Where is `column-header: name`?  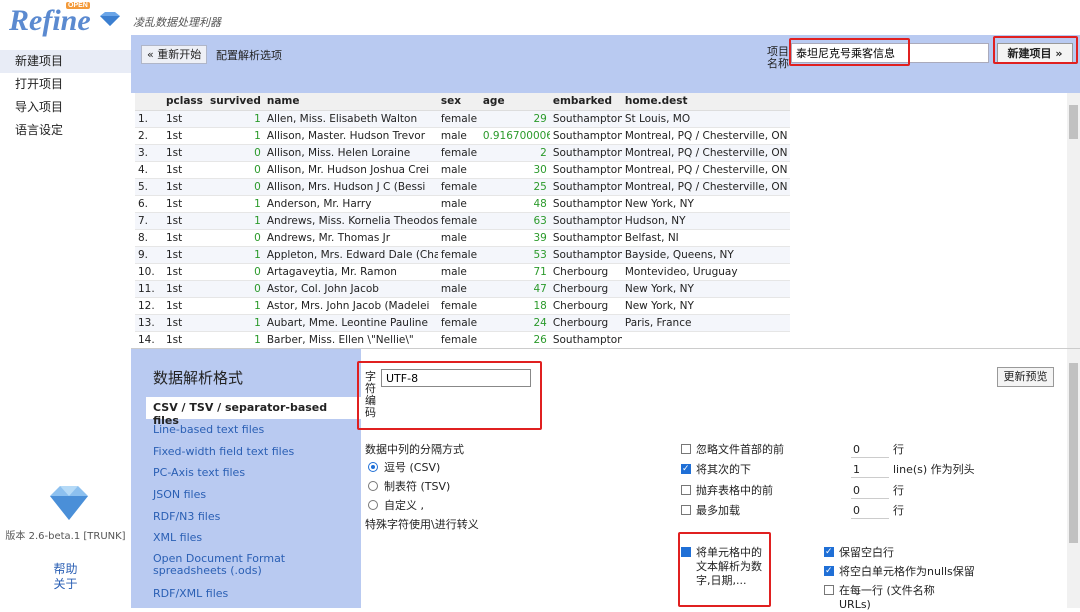 column-header: name is located at coordinates (350, 102).